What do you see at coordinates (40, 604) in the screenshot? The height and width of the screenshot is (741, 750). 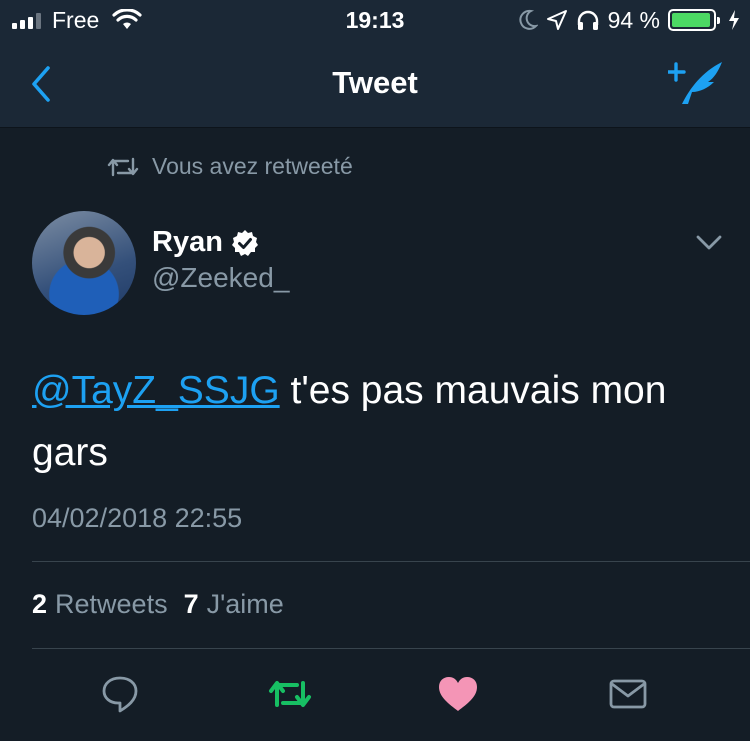 I see `retweets-count: 2` at bounding box center [40, 604].